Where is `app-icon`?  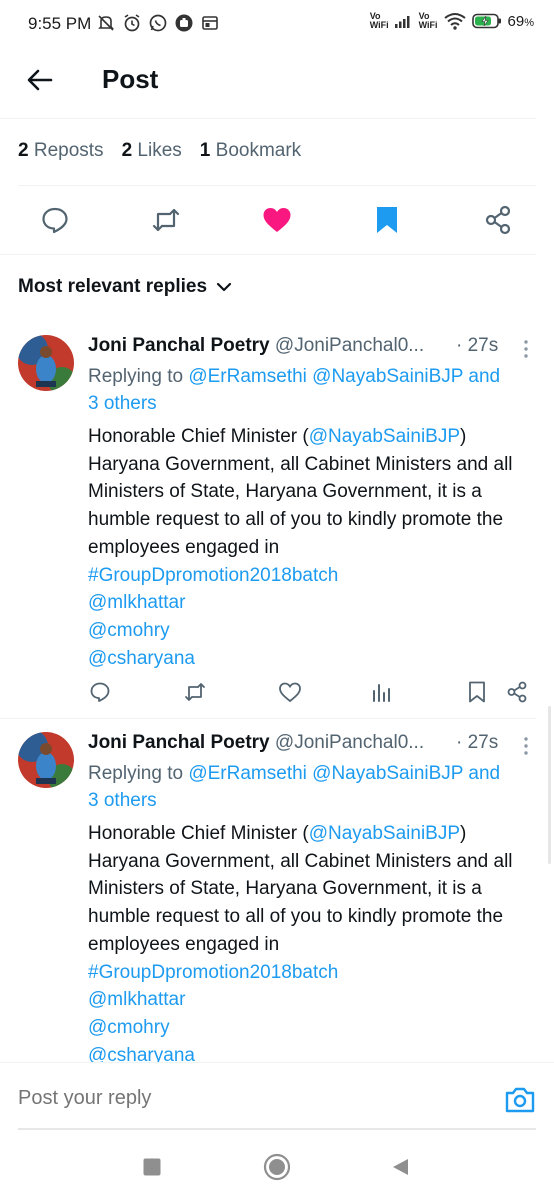 app-icon is located at coordinates (184, 23).